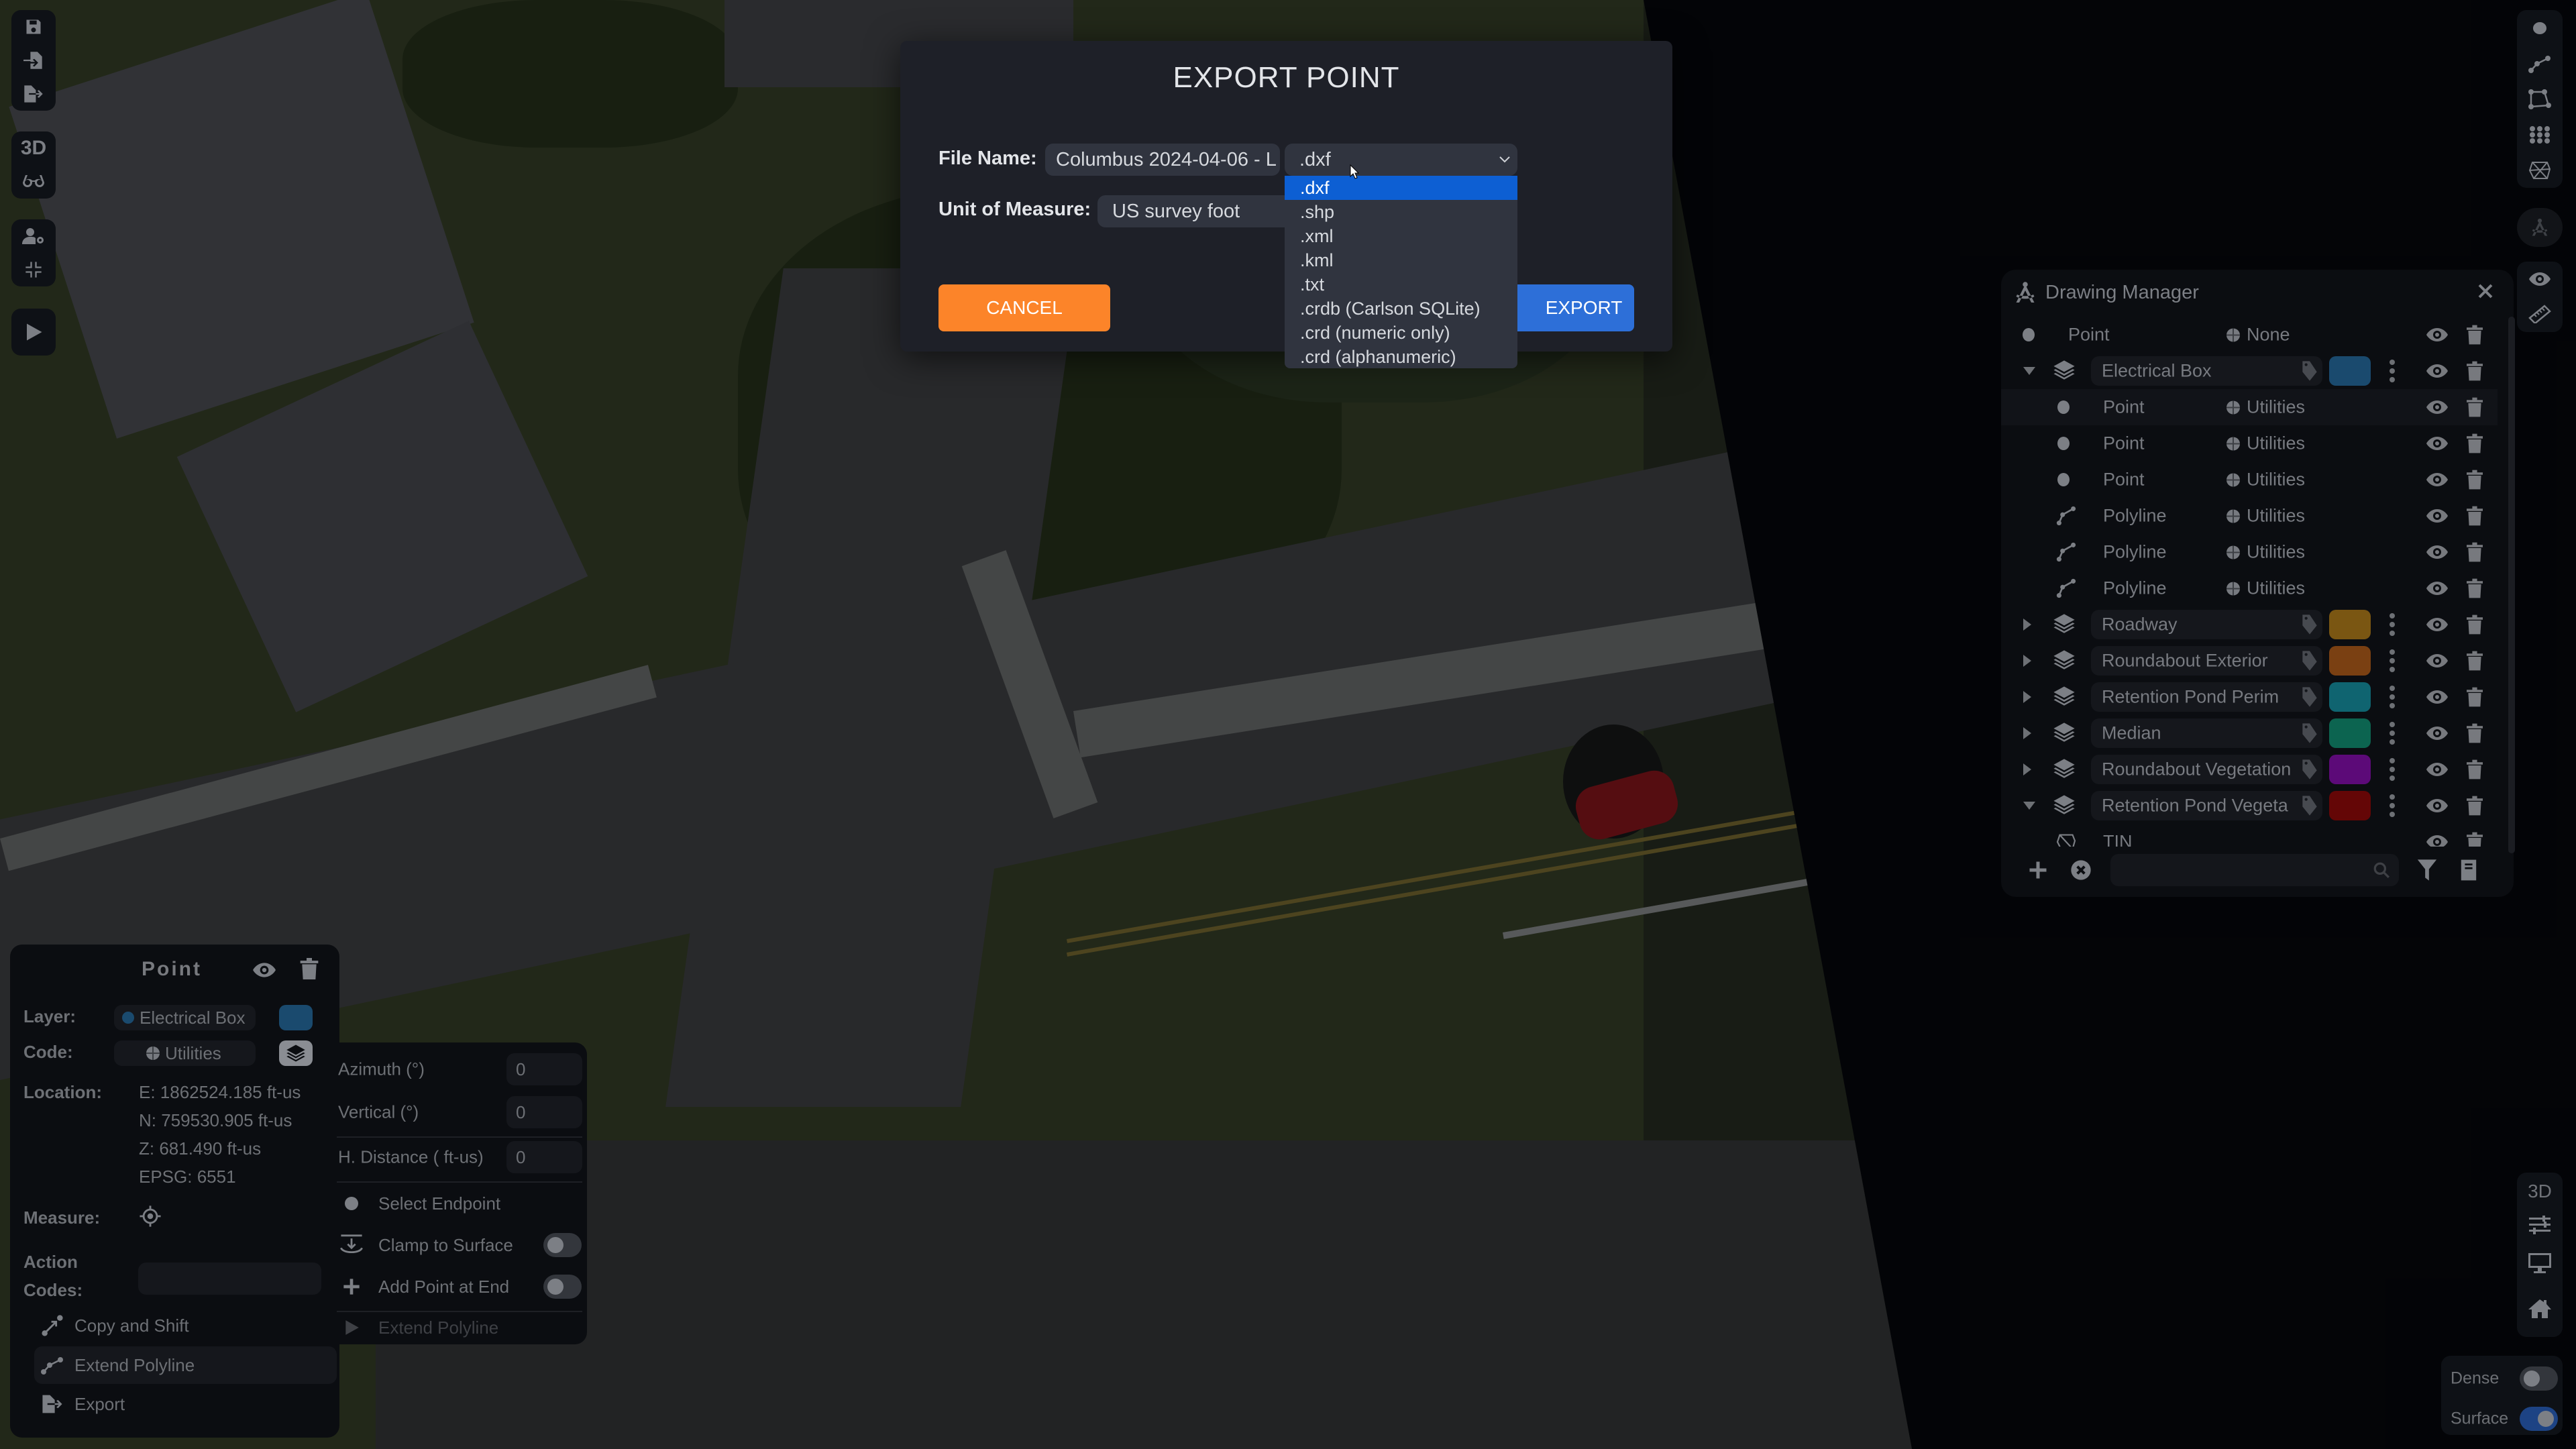 The image size is (2576, 1449). Describe the element at coordinates (1401, 284) in the screenshot. I see `dropdown-option-txt: .txt` at that location.